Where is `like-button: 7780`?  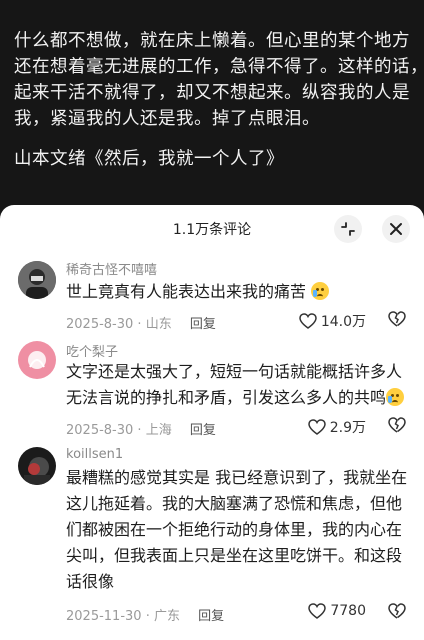
like-button: 7780 is located at coordinates (337, 611).